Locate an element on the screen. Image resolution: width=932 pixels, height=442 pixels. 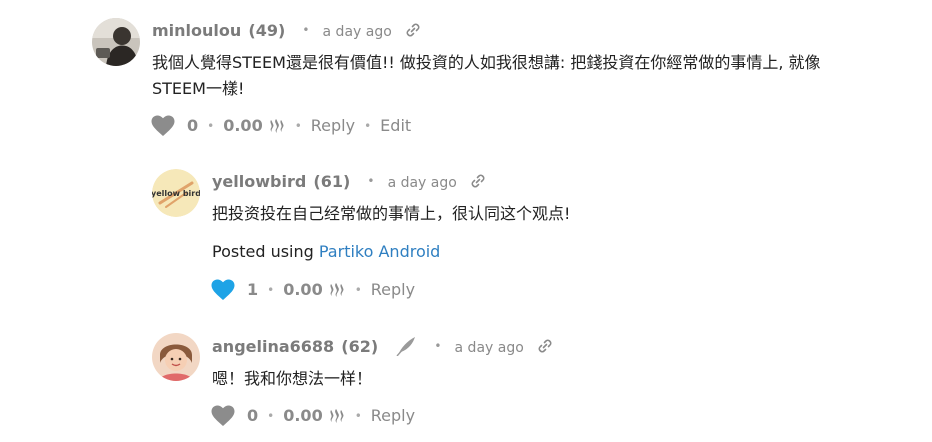
reply-link: Reply is located at coordinates (393, 416).